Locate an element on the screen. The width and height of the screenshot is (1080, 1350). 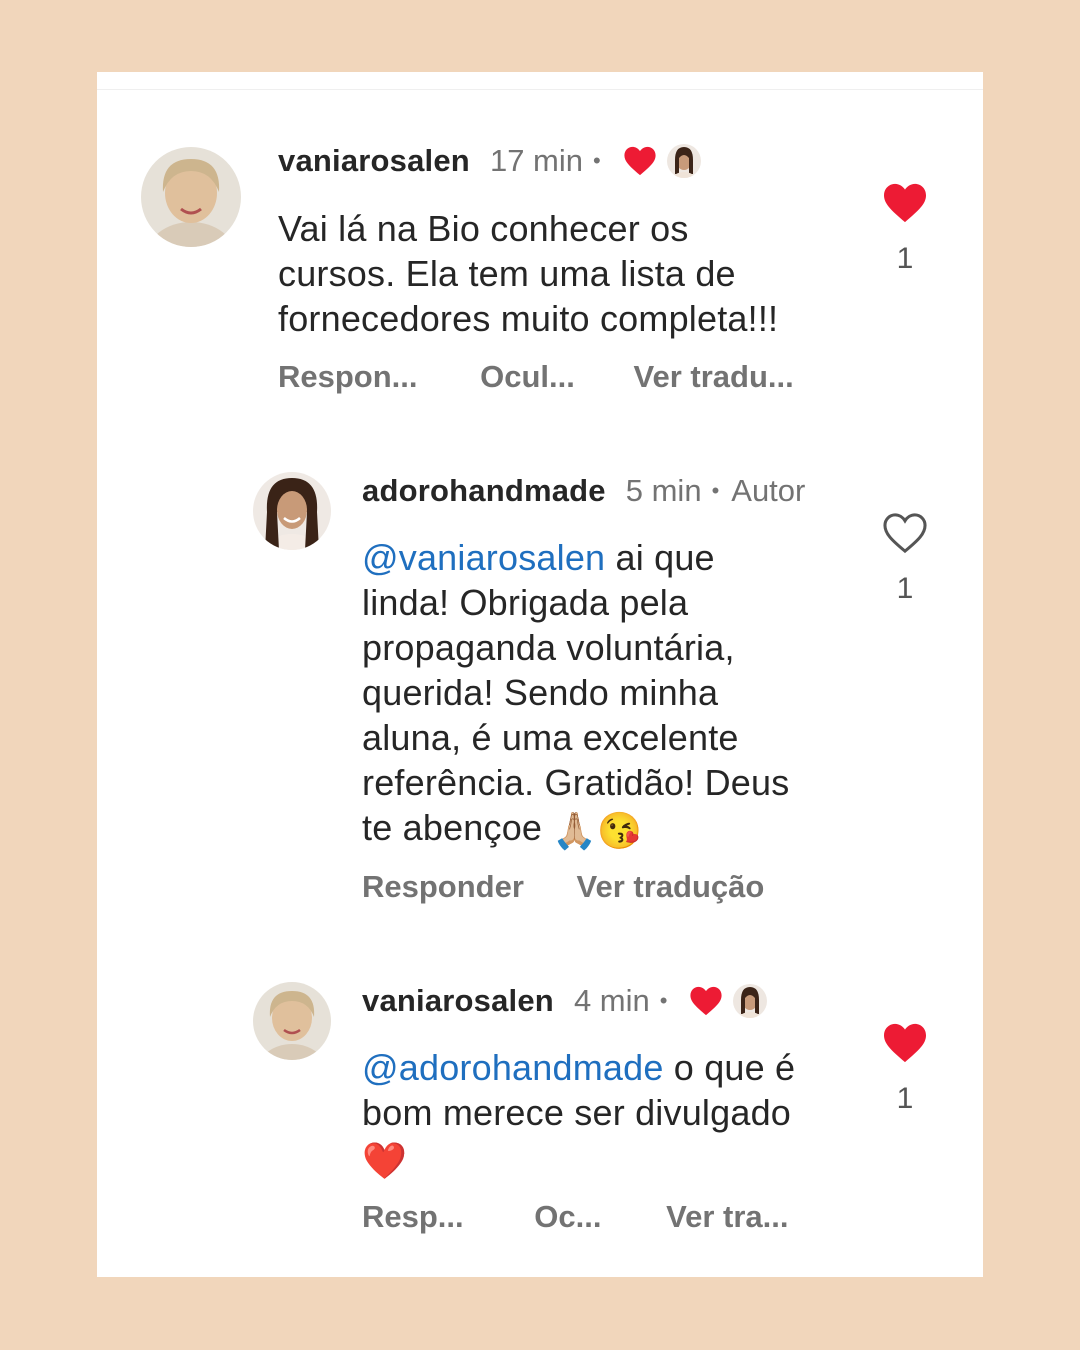
heart-emoji: ❤️ is located at coordinates (385, 1160).